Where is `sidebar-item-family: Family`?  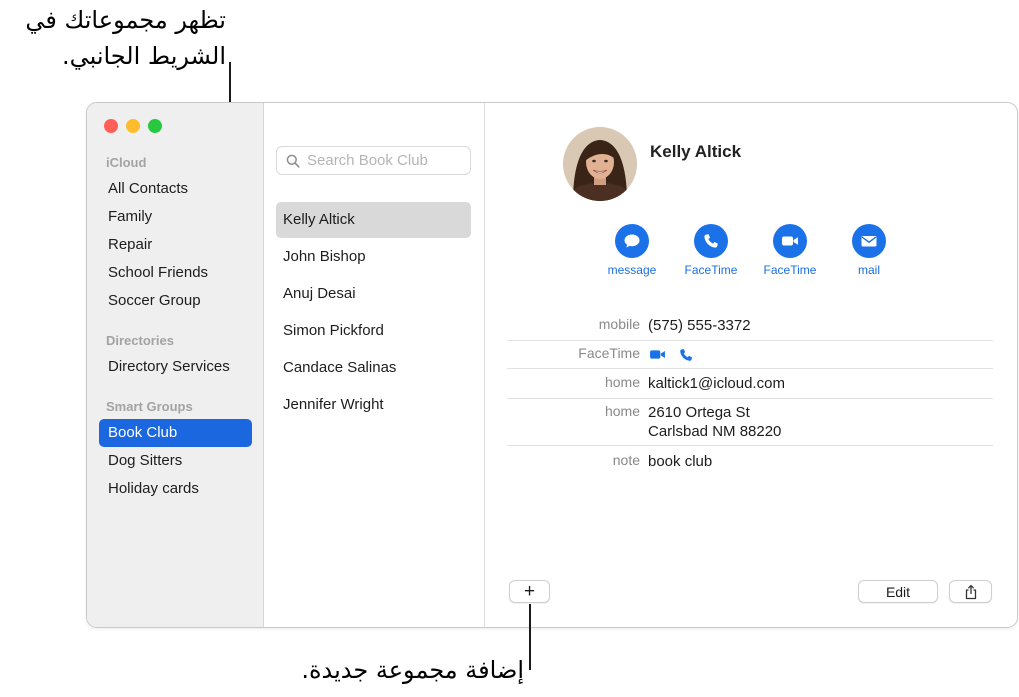
sidebar-item-family: Family is located at coordinates (175, 217).